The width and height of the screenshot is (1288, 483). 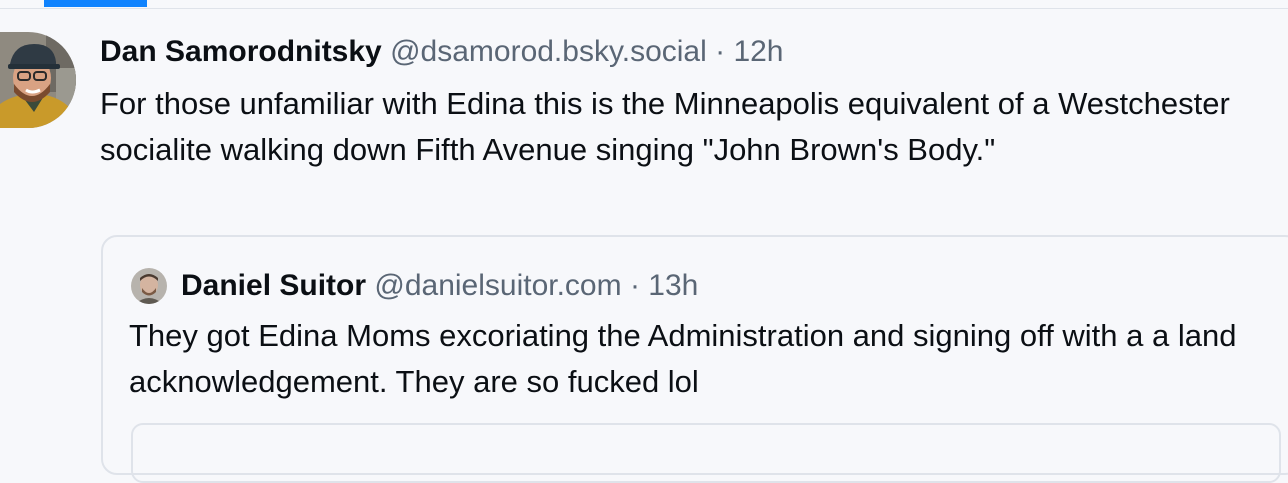 What do you see at coordinates (758, 51) in the screenshot?
I see `post-timestamp: 12h` at bounding box center [758, 51].